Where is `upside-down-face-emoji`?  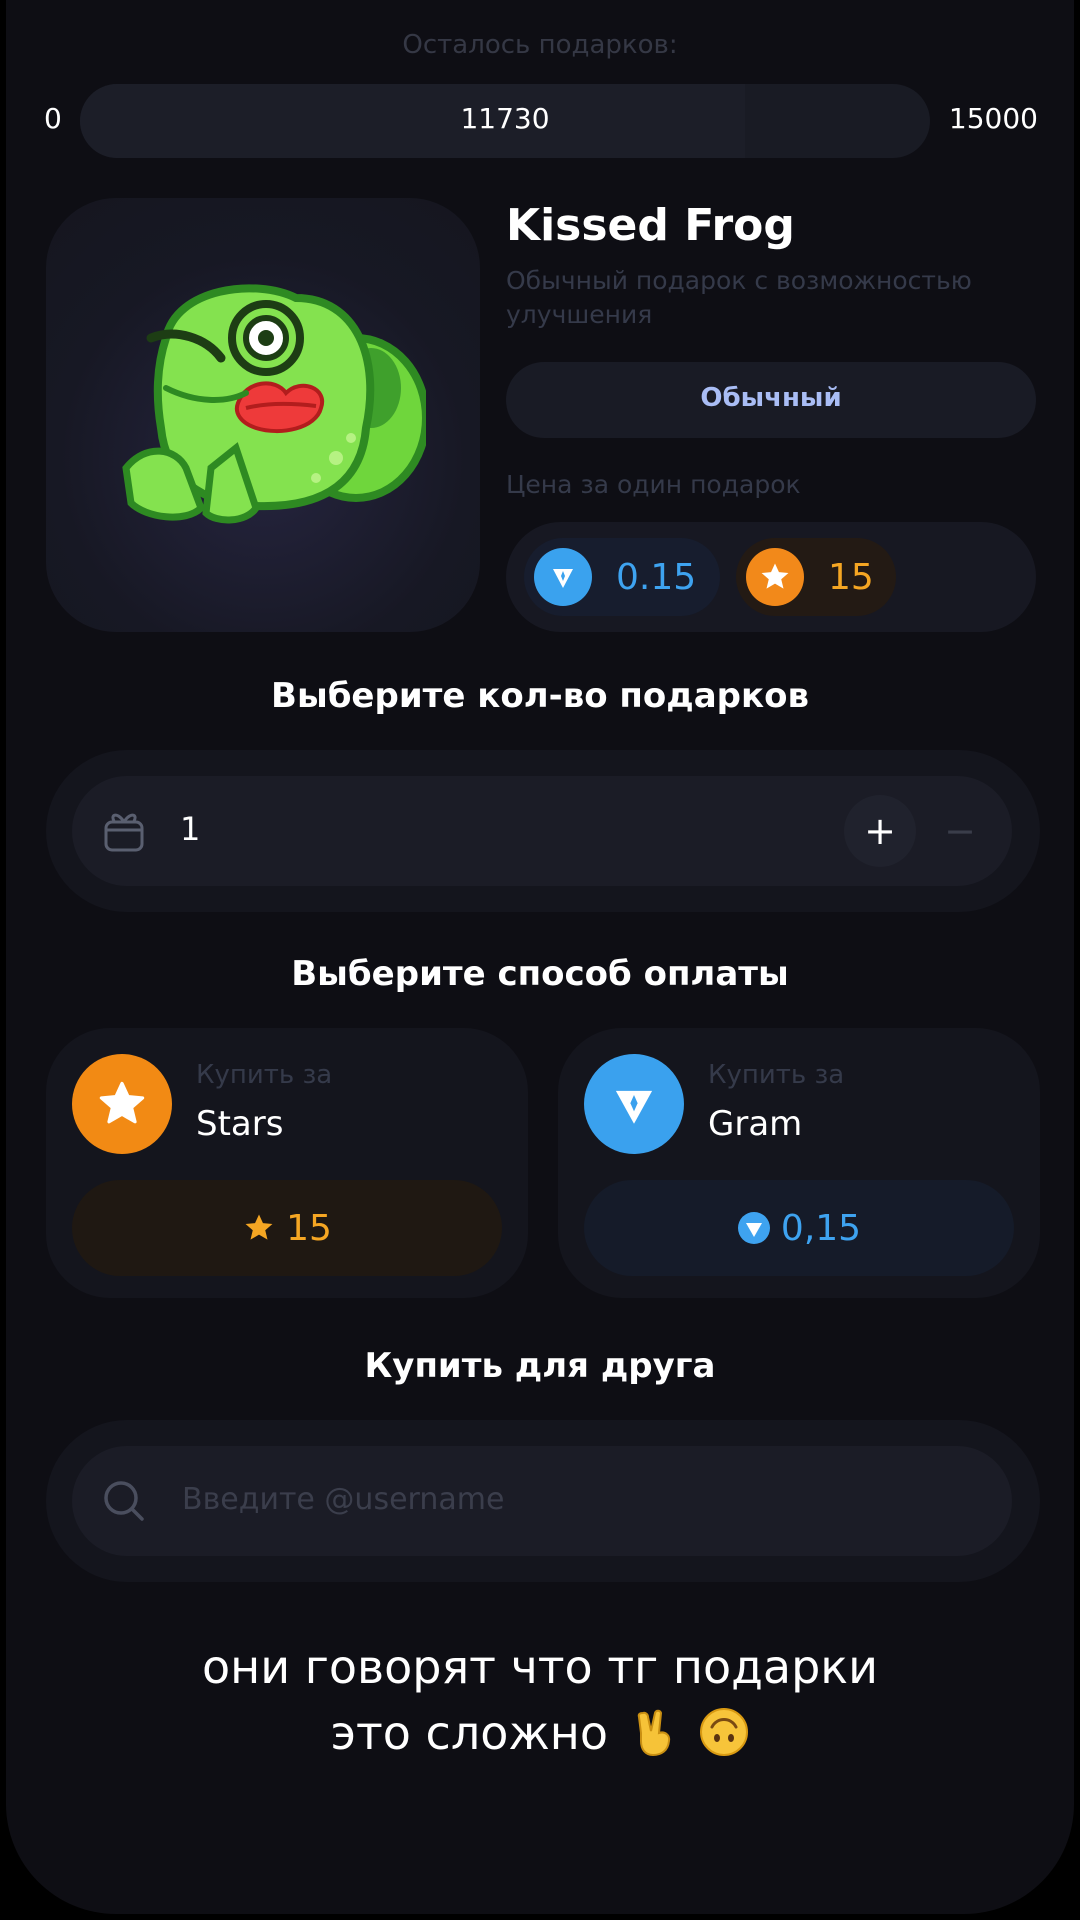 upside-down-face-emoji is located at coordinates (724, 1732).